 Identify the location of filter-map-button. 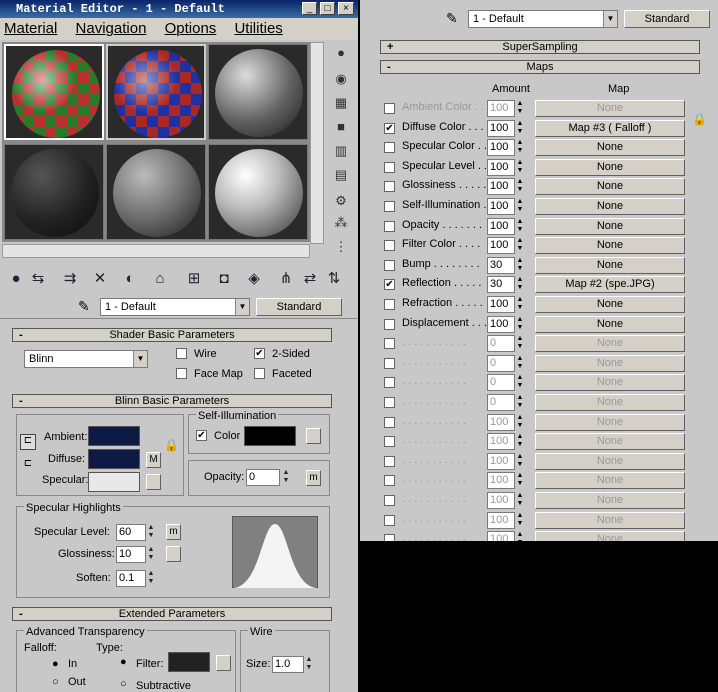
(223, 663).